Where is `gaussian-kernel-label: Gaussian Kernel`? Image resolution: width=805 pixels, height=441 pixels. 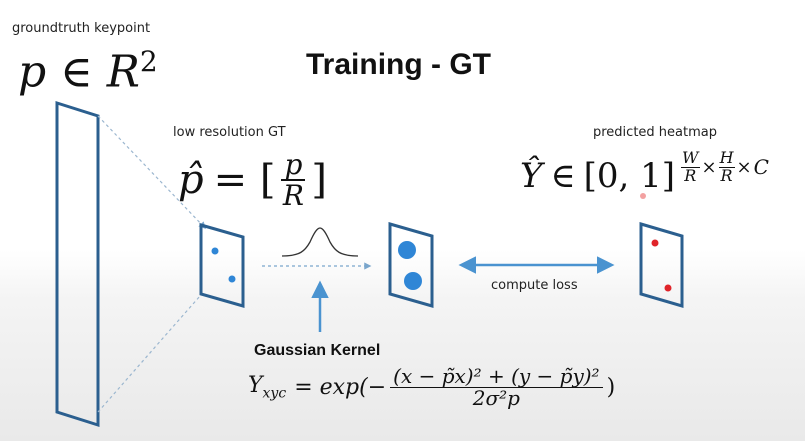 gaussian-kernel-label: Gaussian Kernel is located at coordinates (317, 350).